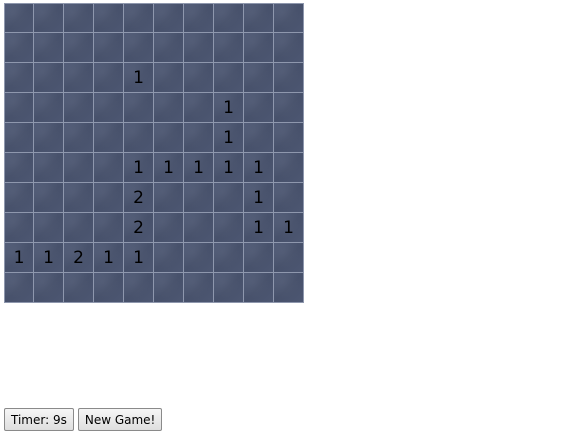  I want to click on timer-button: Timer: 9s, so click(39, 419).